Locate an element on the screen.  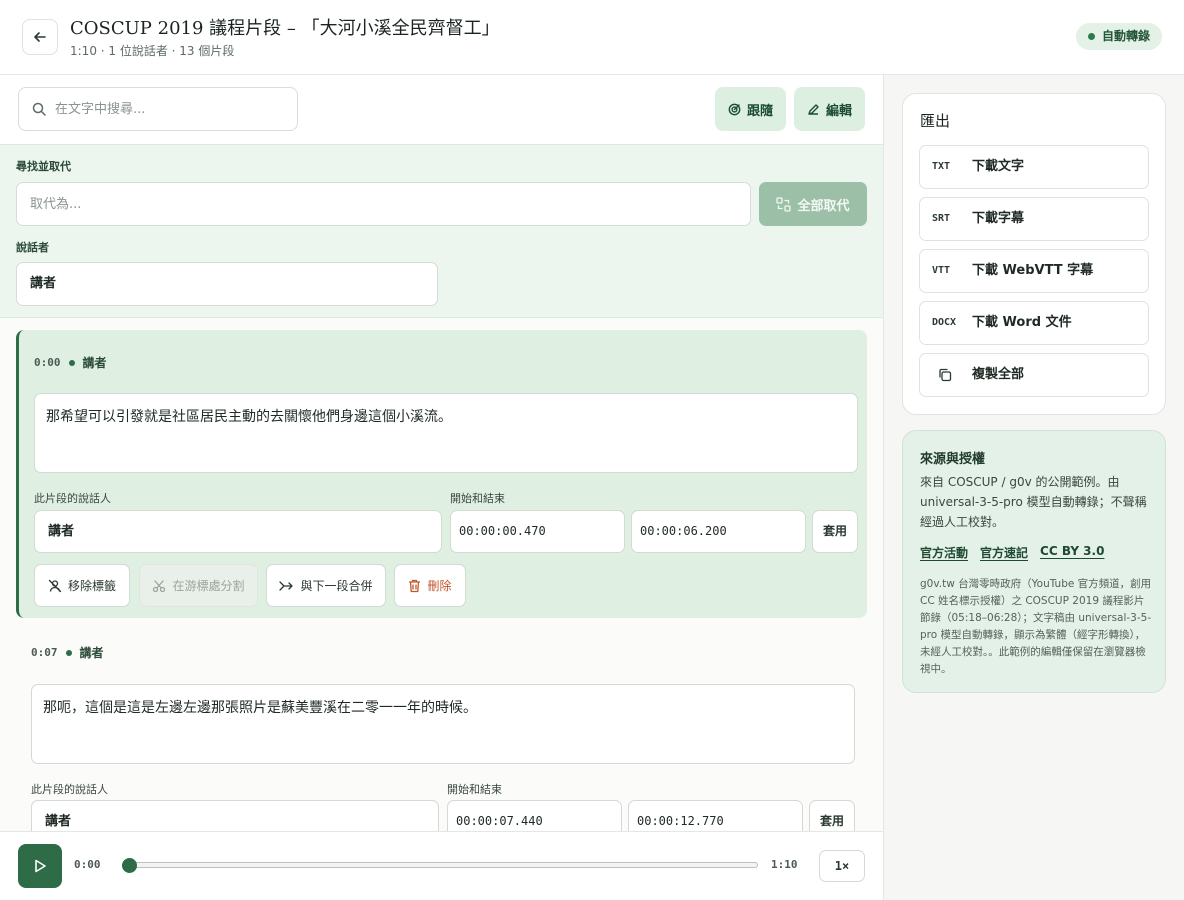
status-label: 自動轉錄 is located at coordinates (1125, 36).